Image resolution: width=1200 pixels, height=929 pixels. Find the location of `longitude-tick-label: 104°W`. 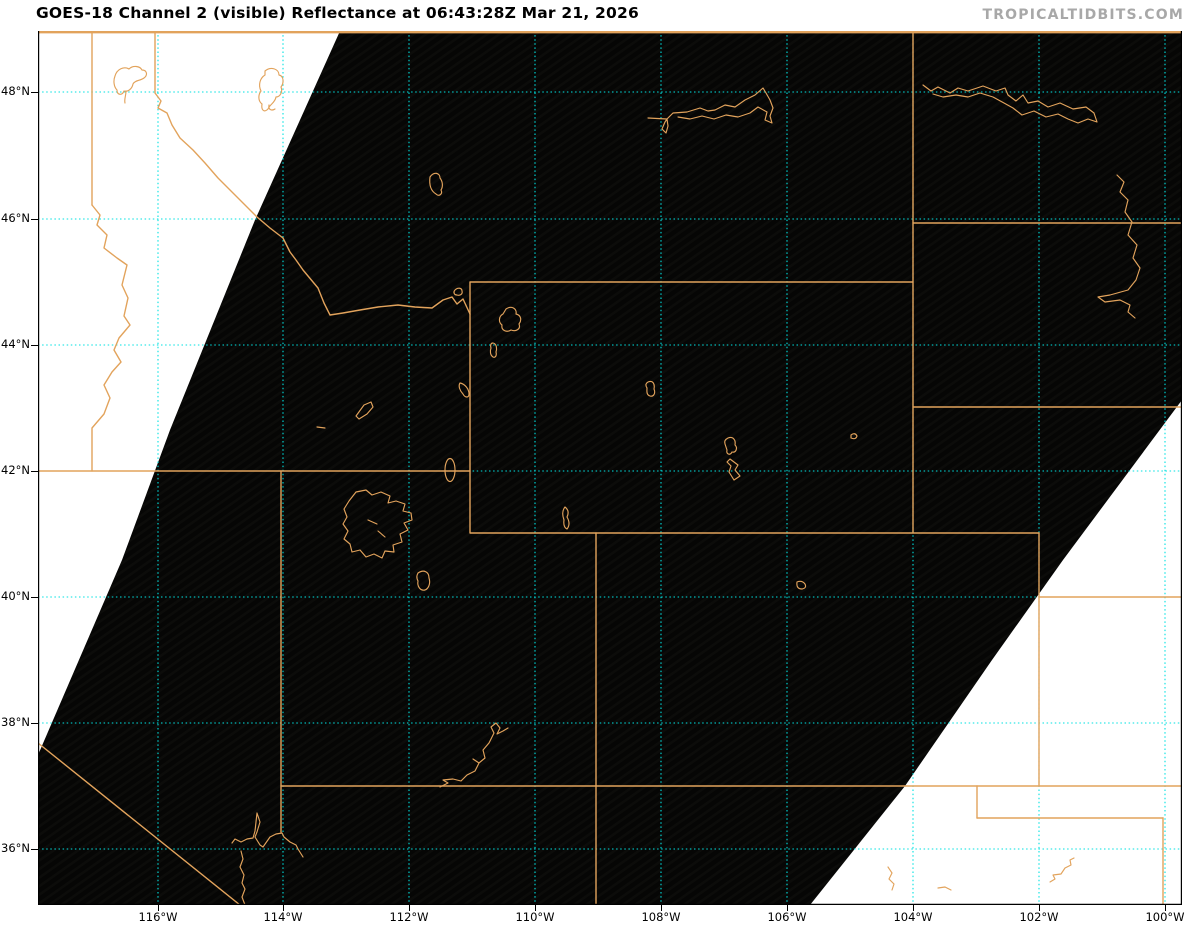

longitude-tick-label: 104°W is located at coordinates (913, 917).